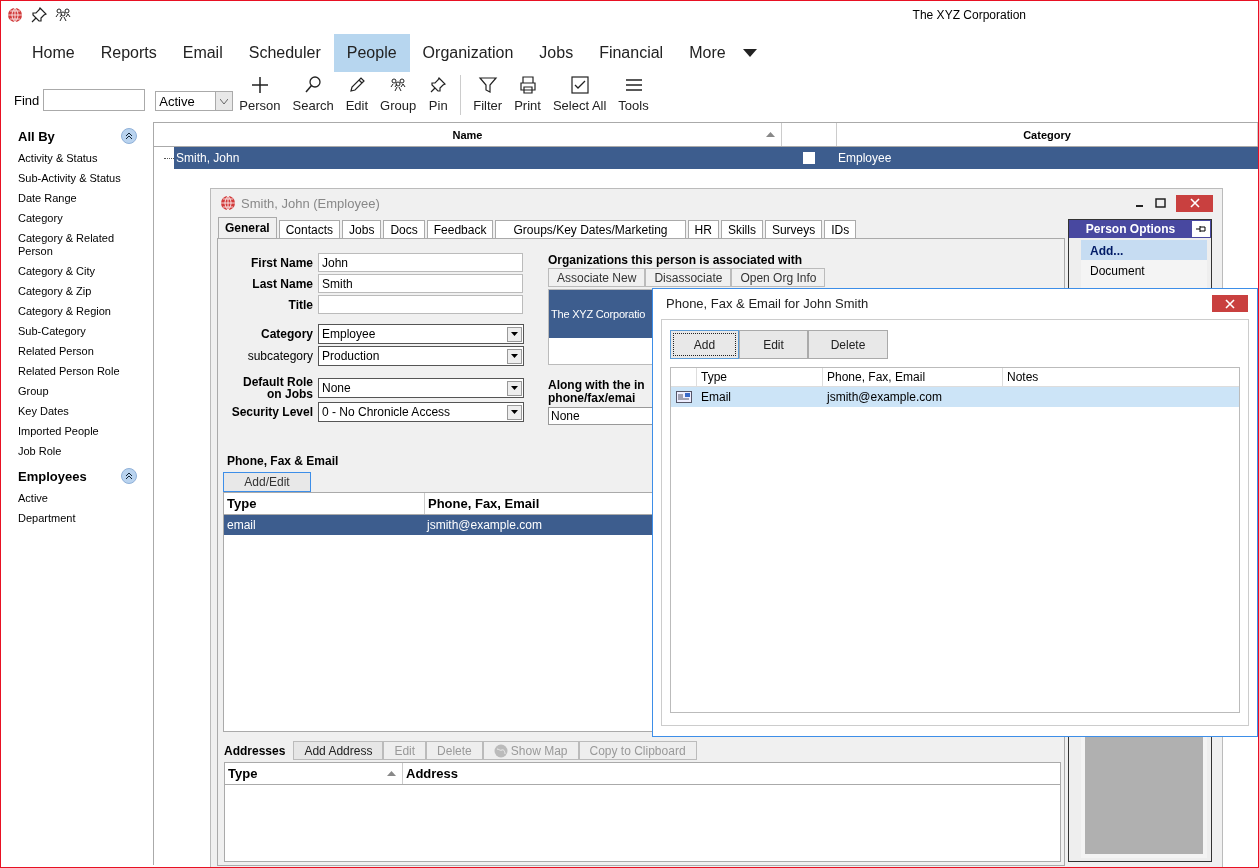 The width and height of the screenshot is (1259, 868). I want to click on table-cell-text: Smith, John, so click(208, 158).